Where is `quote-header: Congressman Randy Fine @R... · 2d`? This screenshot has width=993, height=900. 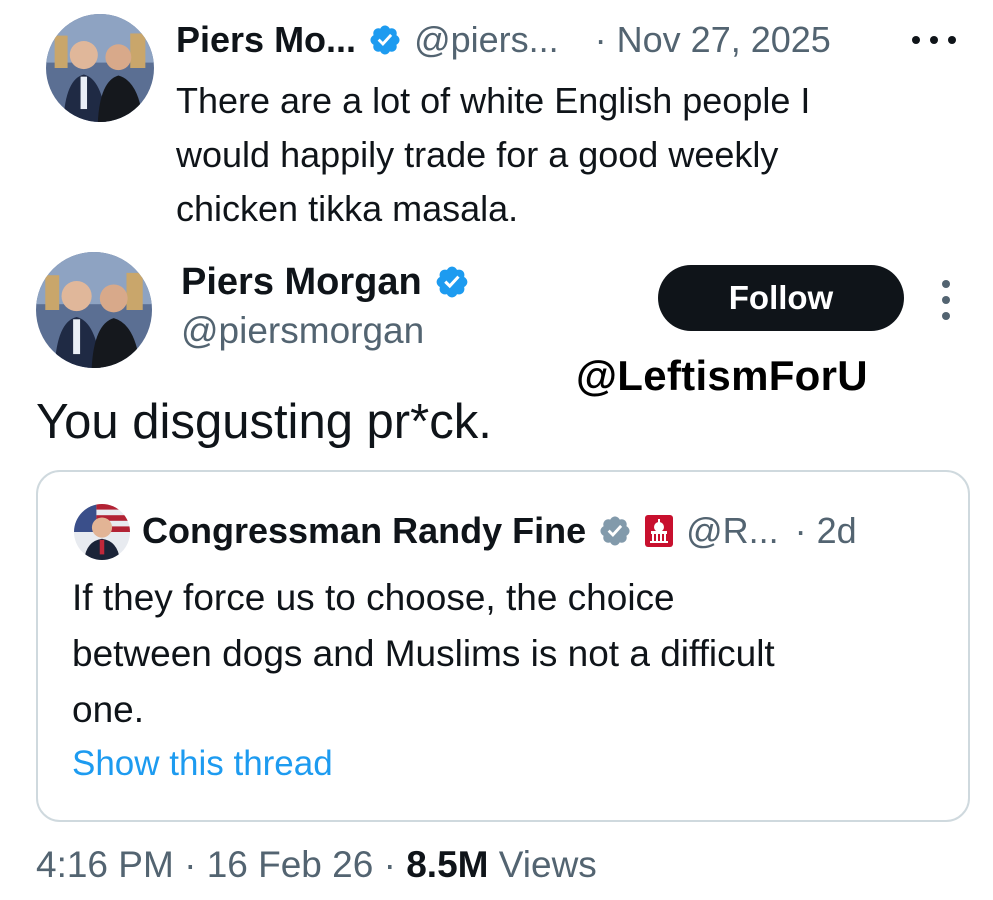 quote-header: Congressman Randy Fine @R... · 2d is located at coordinates (499, 531).